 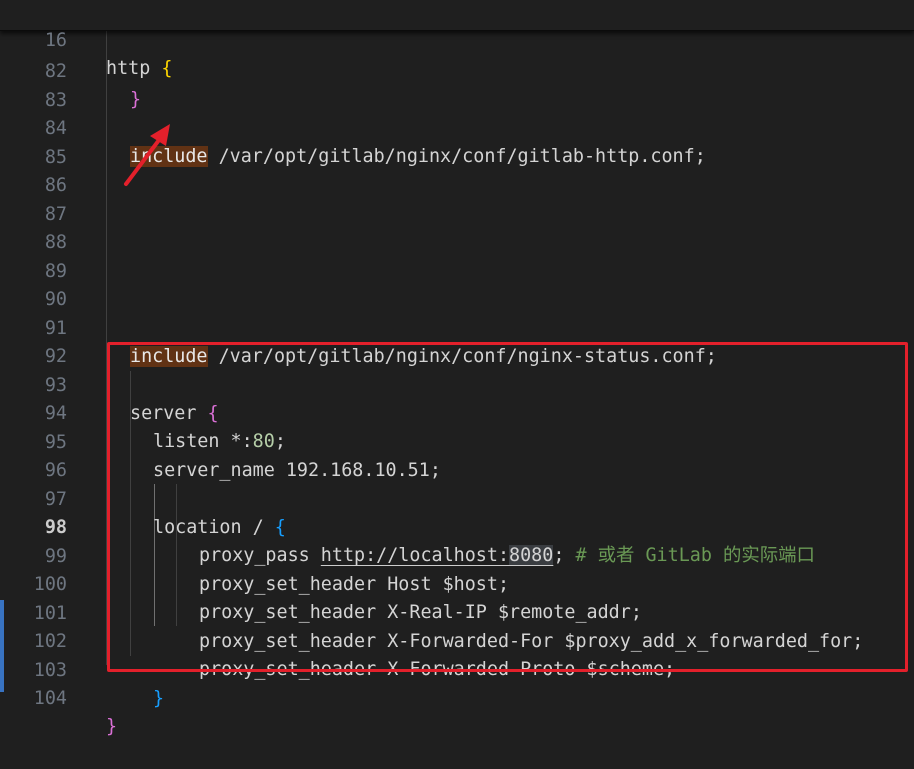 I want to click on http-keyword: http, so click(x=128, y=68).